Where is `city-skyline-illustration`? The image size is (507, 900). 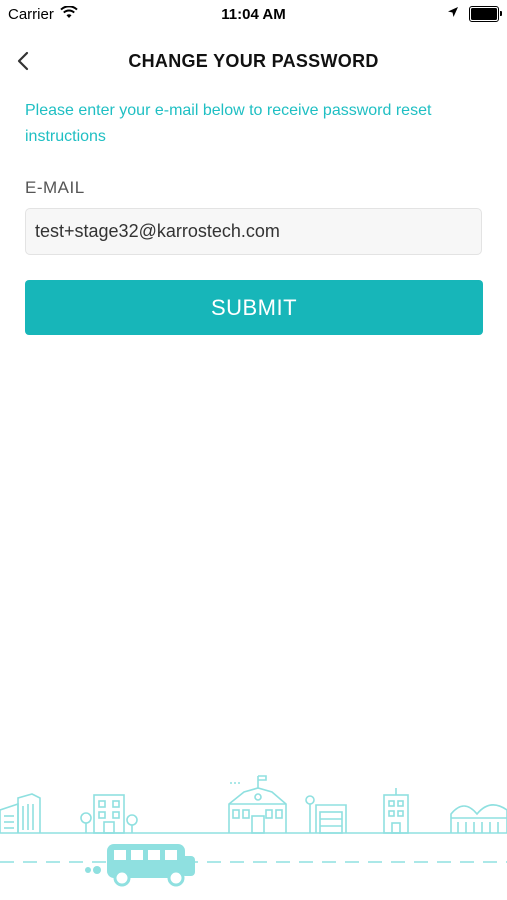
city-skyline-illustration is located at coordinates (253, 831).